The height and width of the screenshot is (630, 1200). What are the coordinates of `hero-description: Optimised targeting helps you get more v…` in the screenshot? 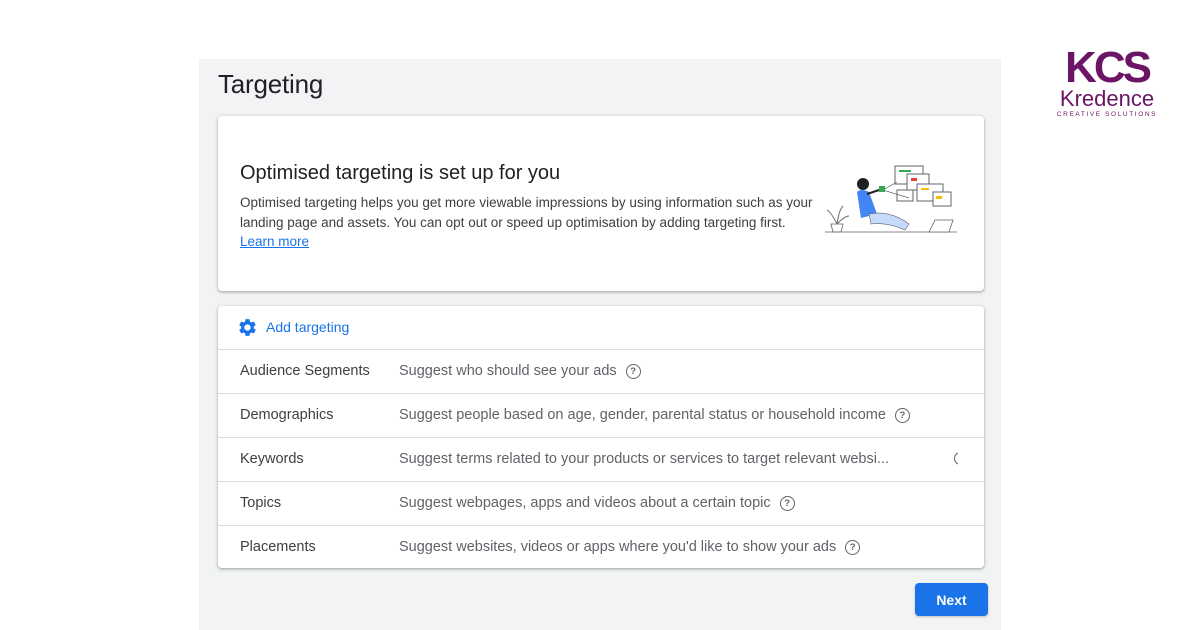 It's located at (526, 212).